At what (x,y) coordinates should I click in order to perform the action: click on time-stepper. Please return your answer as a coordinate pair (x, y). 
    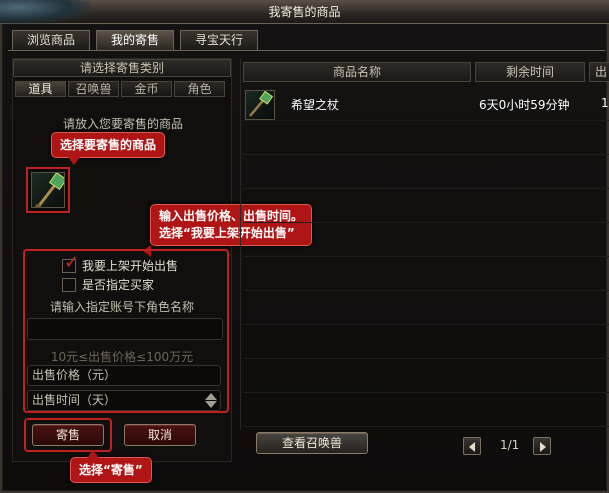
    Looking at the image, I should click on (211, 401).